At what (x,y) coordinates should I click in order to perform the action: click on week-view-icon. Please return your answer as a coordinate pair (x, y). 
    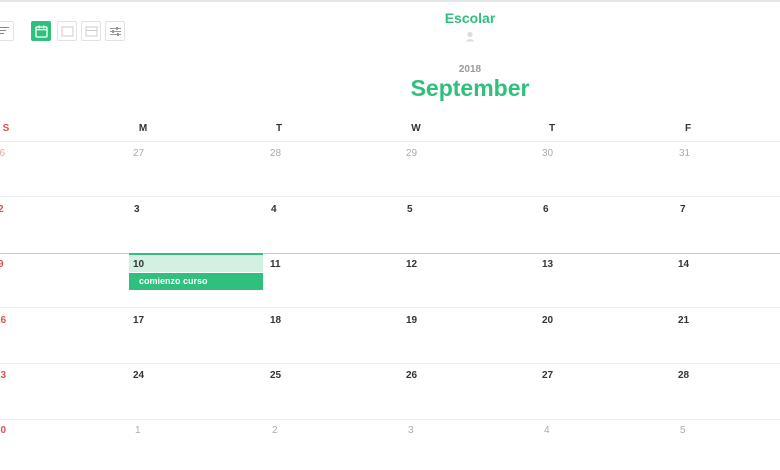
    Looking at the image, I should click on (67, 31).